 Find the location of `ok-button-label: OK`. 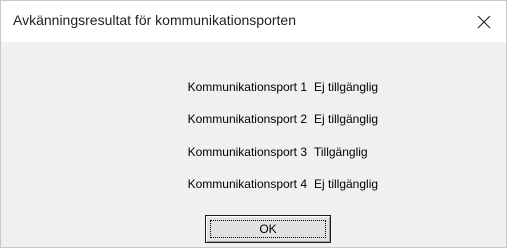

ok-button-label: OK is located at coordinates (268, 229).